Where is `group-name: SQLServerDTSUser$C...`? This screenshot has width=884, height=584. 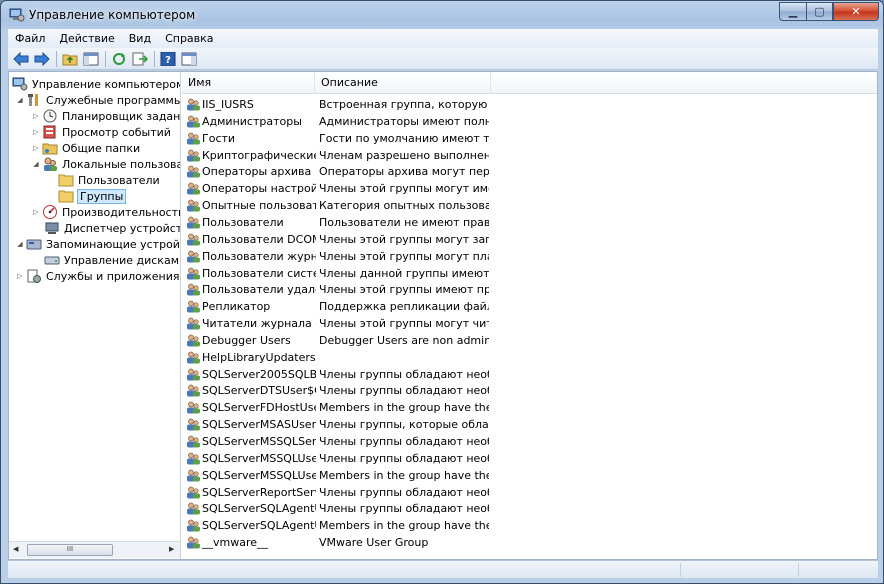 group-name: SQLServerDTSUser$C... is located at coordinates (259, 391).